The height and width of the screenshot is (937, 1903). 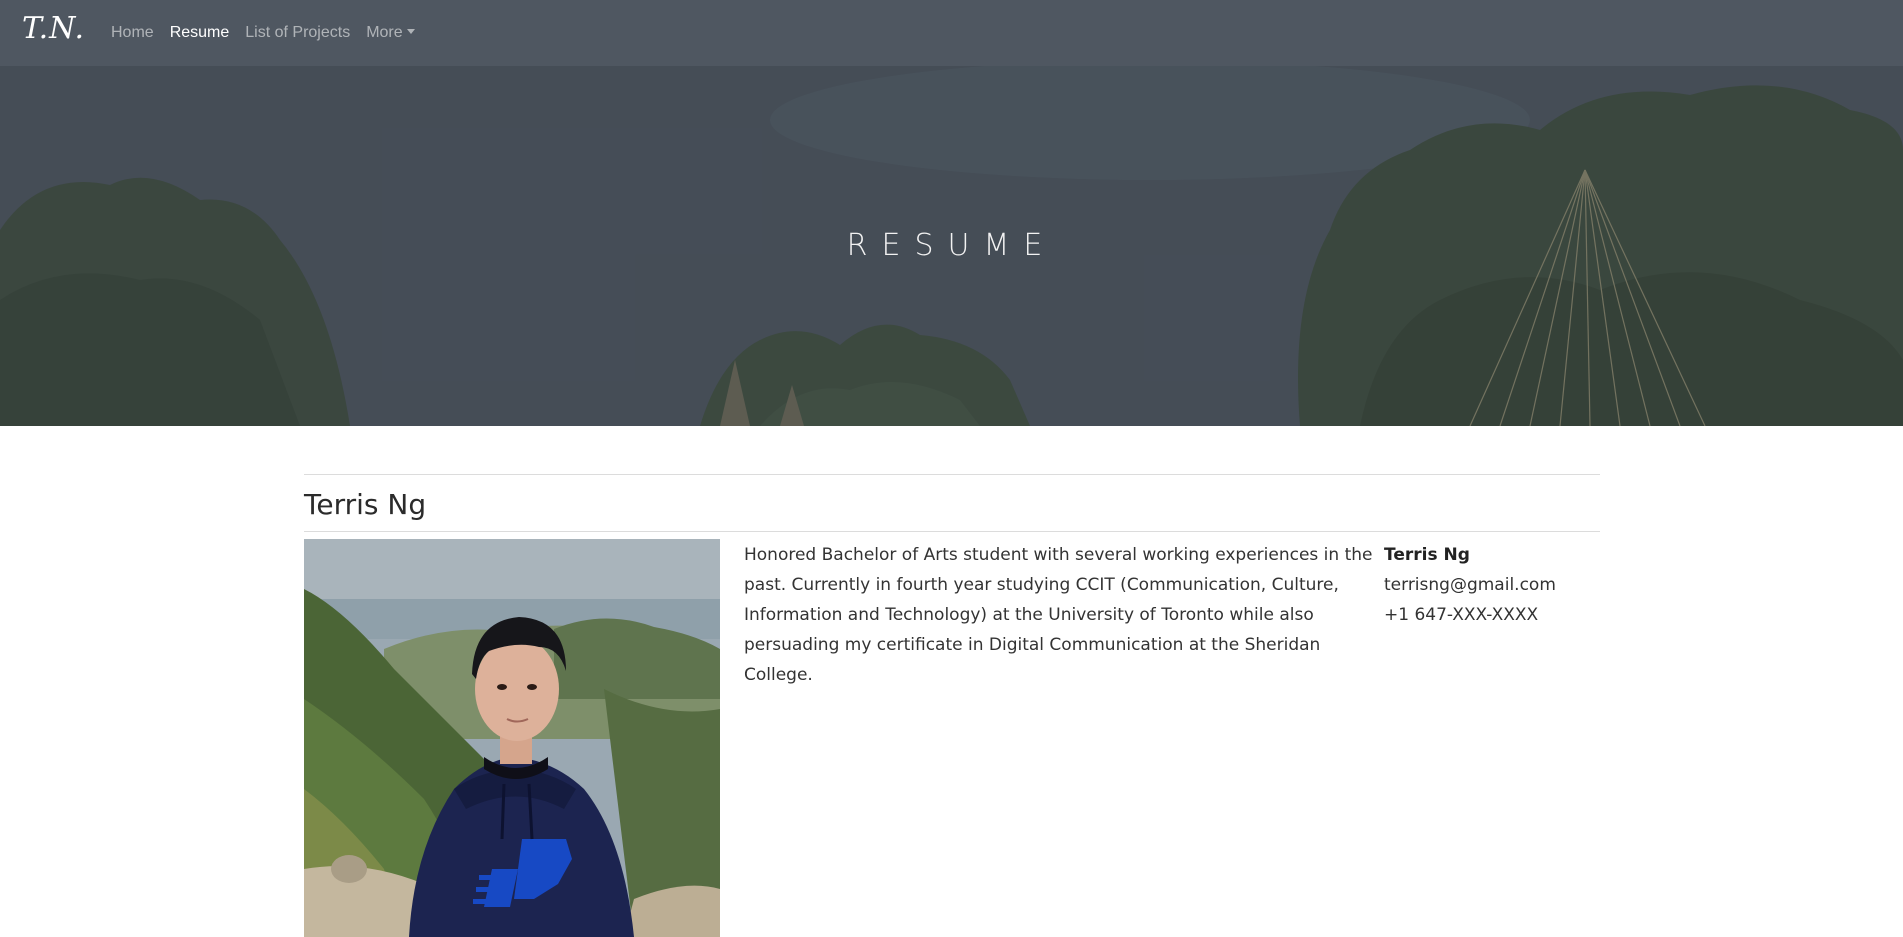 I want to click on brand-logo: T.N., so click(x=53, y=28).